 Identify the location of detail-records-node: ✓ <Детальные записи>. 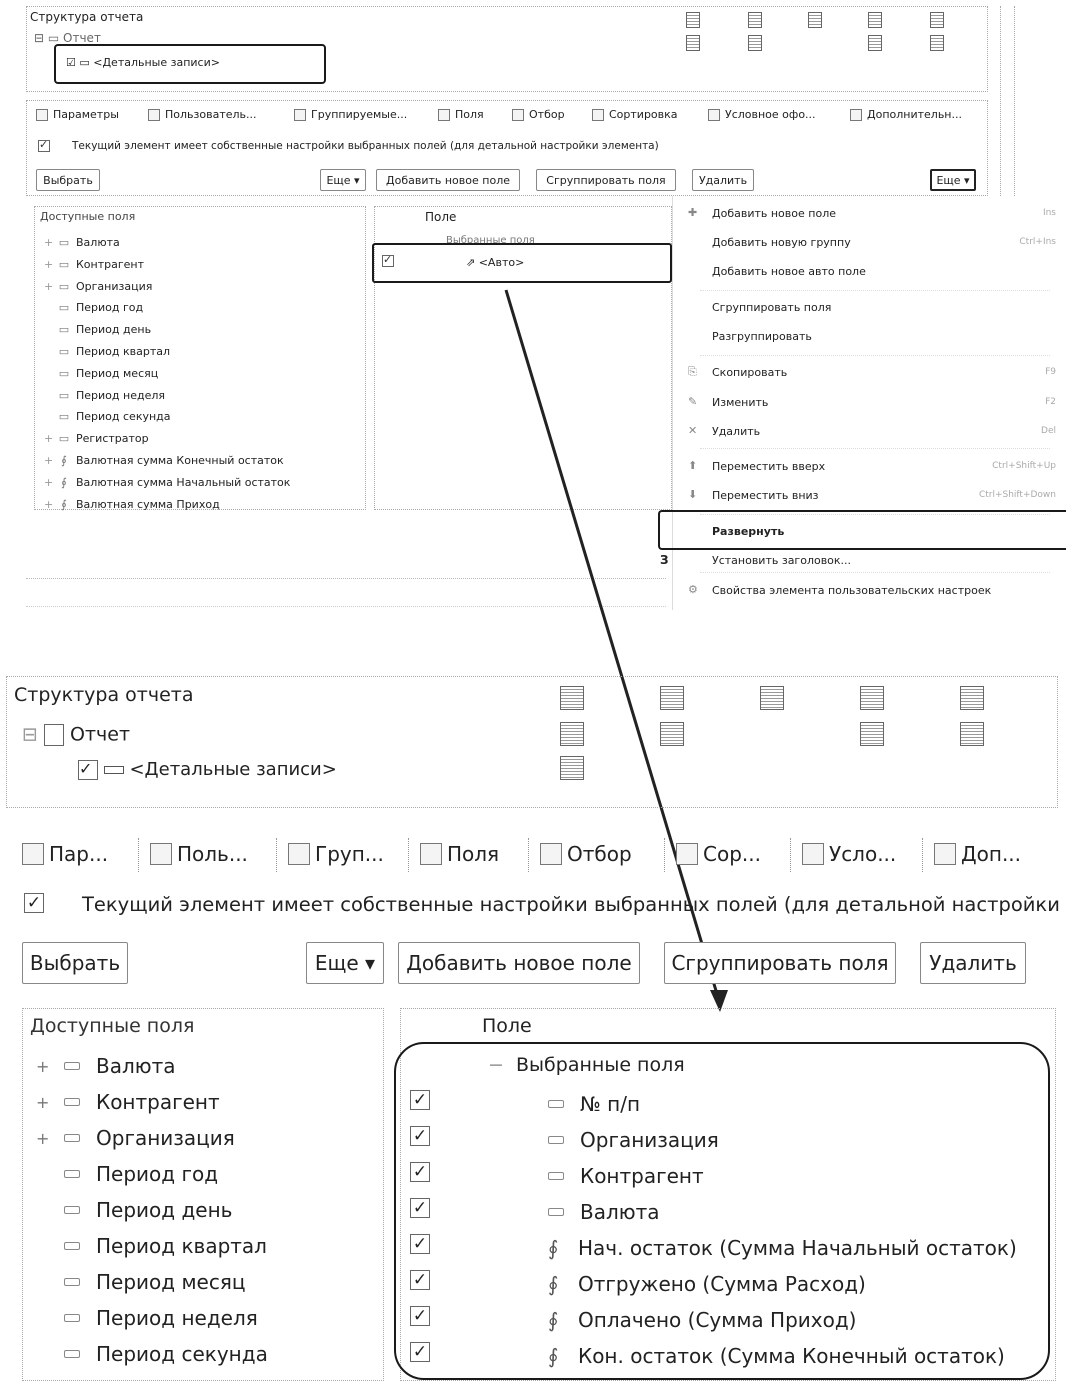
(207, 770).